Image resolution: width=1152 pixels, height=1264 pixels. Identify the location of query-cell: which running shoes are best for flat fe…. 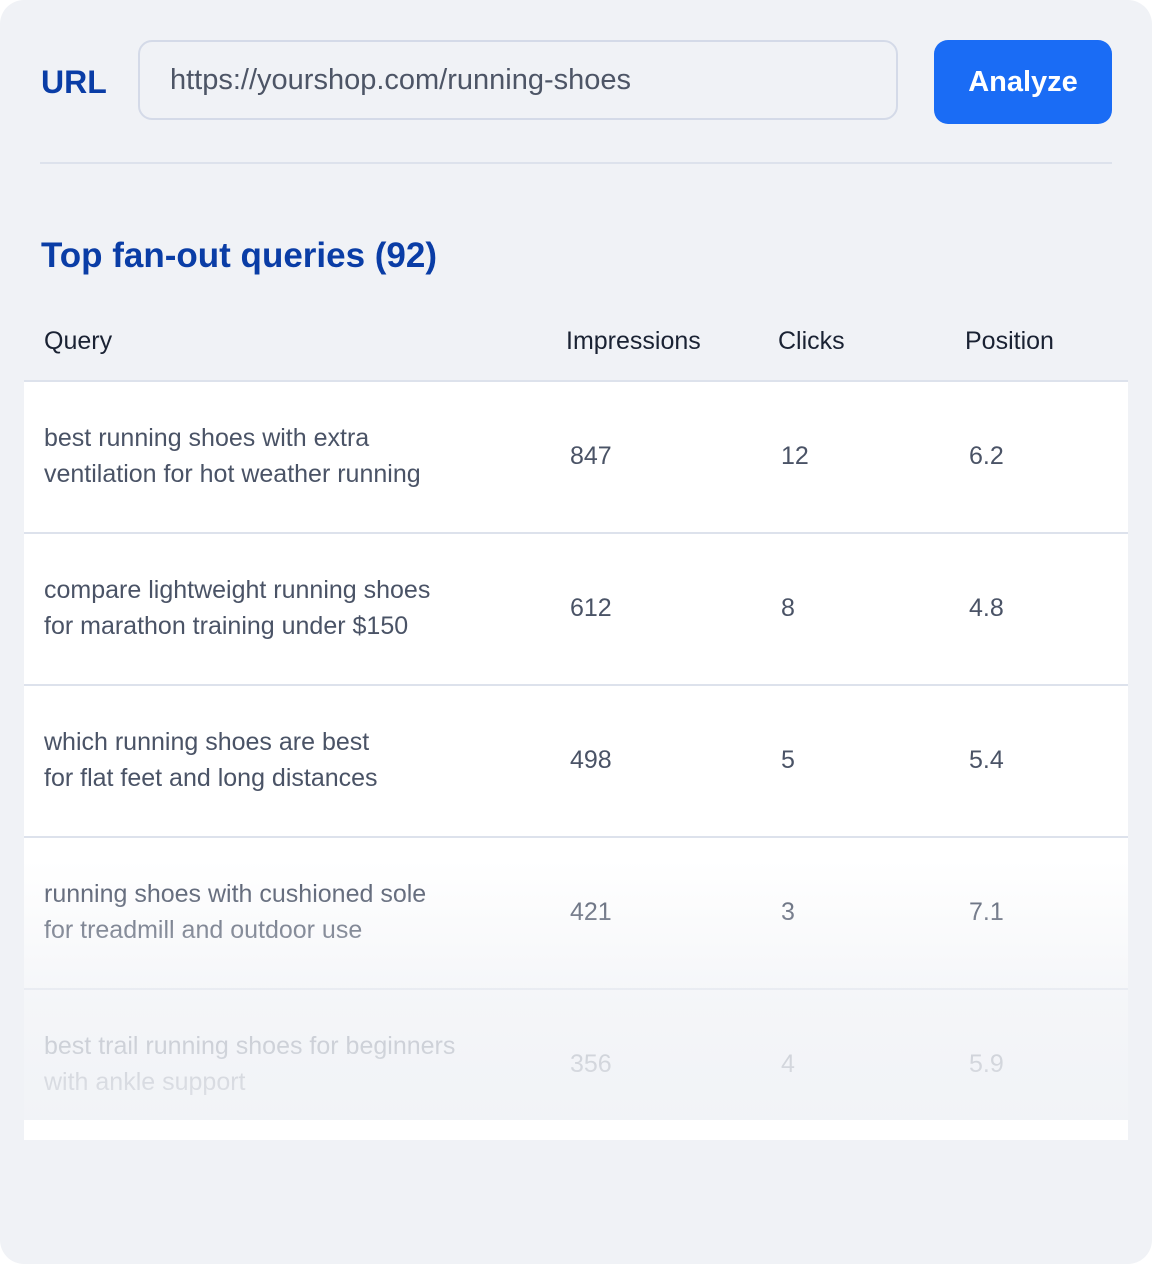
(284, 760).